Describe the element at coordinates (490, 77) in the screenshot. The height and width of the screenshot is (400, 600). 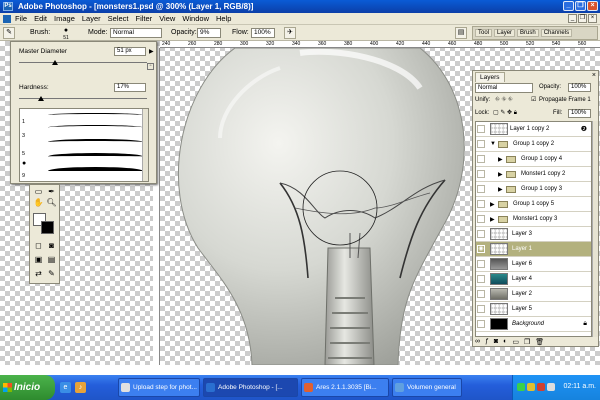
I see `tab-layers: Layers` at that location.